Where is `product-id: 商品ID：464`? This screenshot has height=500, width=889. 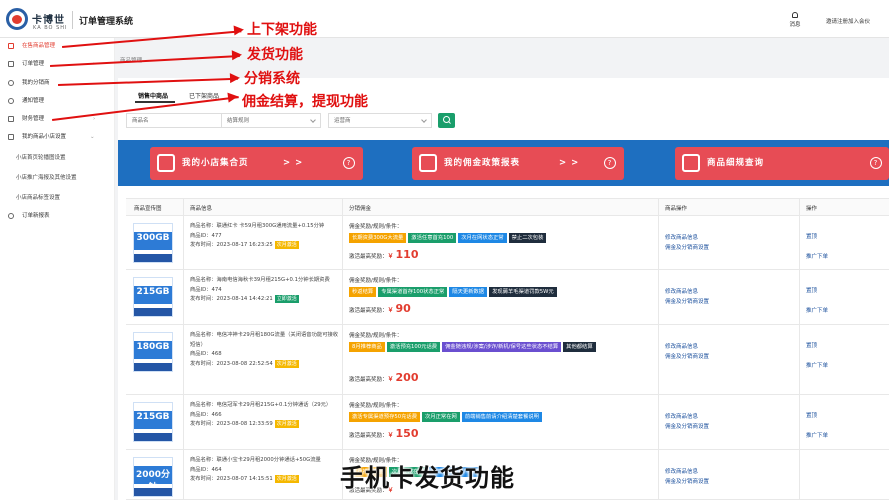 product-id: 商品ID：464 is located at coordinates (206, 469).